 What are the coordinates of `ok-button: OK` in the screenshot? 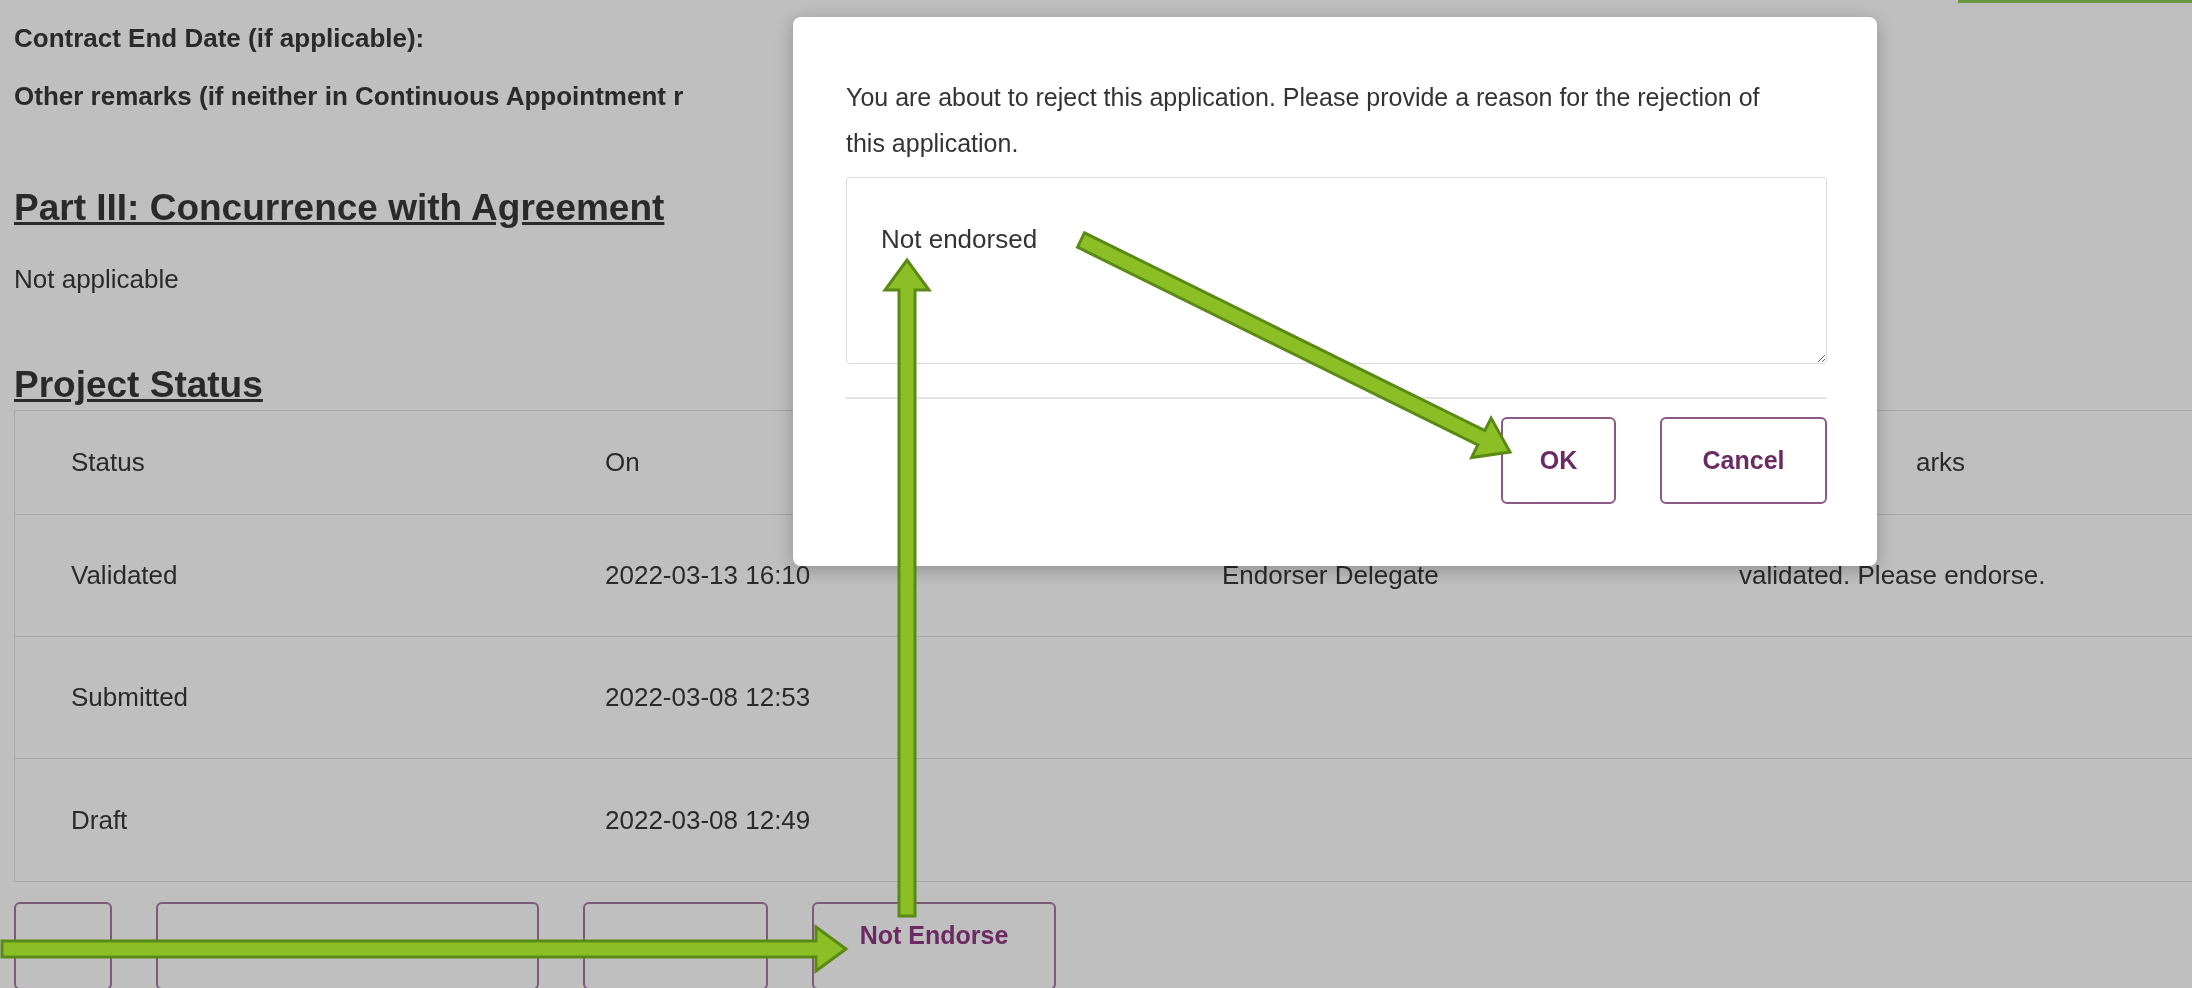 It's located at (1558, 460).